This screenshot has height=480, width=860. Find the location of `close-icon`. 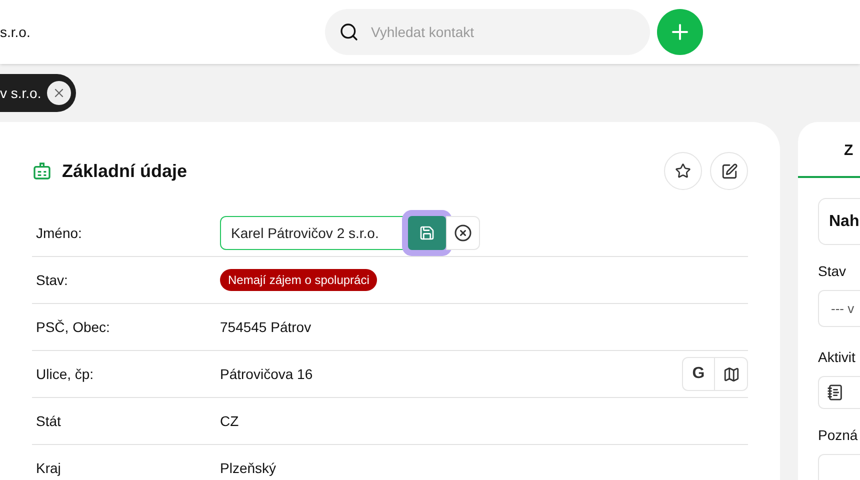

close-icon is located at coordinates (463, 233).